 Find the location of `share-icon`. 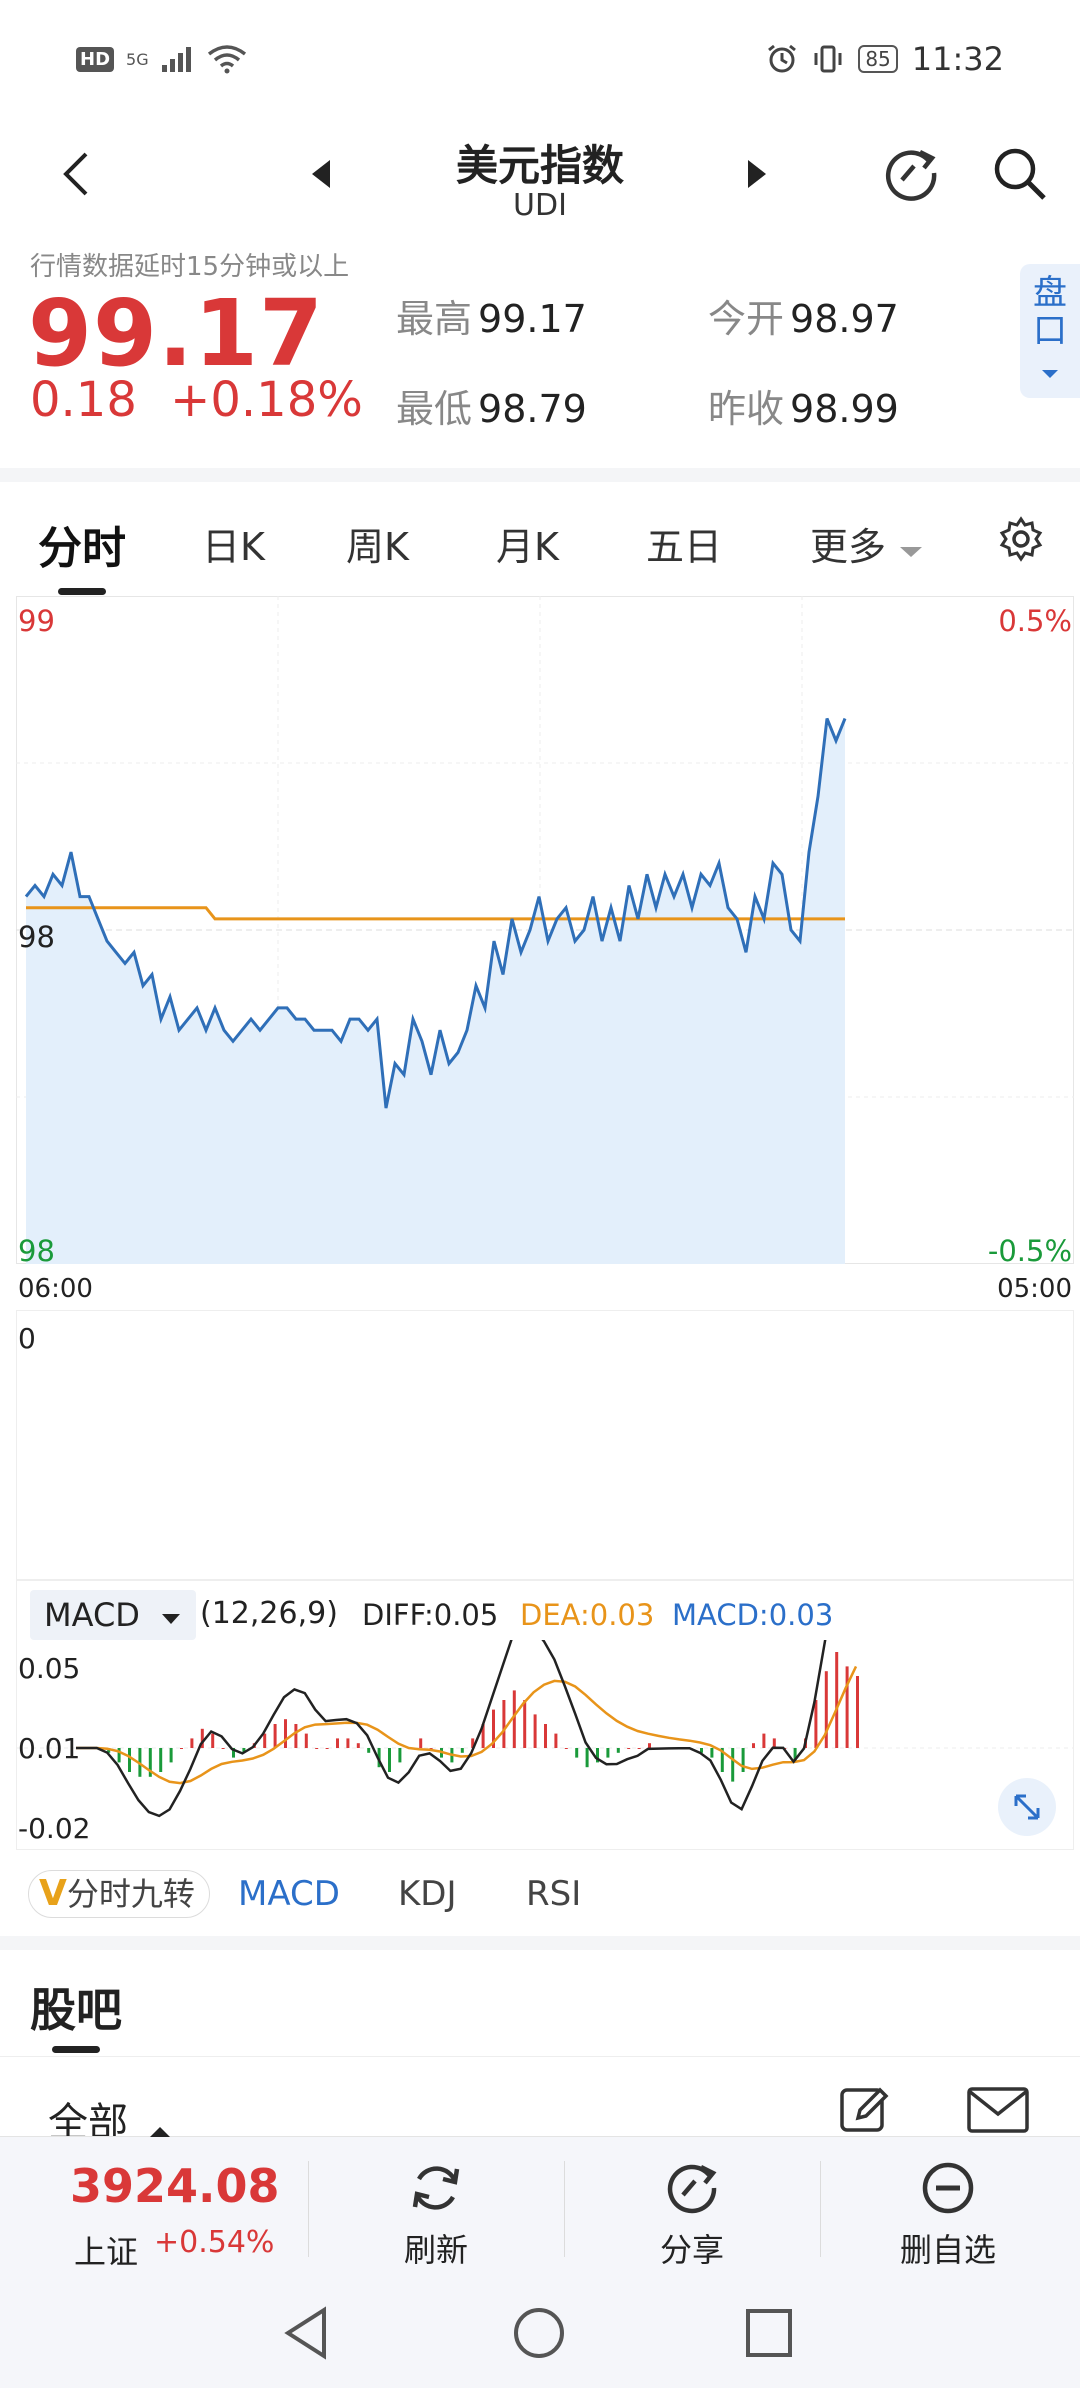

share-icon is located at coordinates (692, 2189).